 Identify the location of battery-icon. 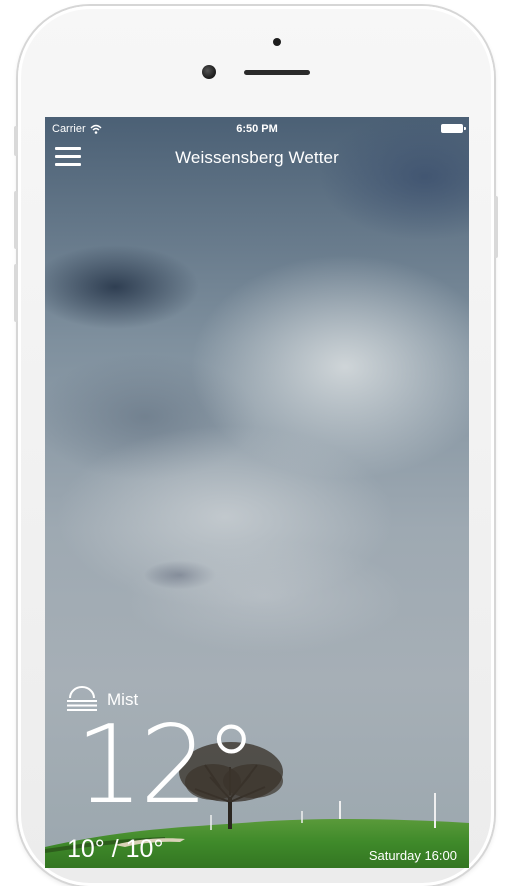
(453, 128).